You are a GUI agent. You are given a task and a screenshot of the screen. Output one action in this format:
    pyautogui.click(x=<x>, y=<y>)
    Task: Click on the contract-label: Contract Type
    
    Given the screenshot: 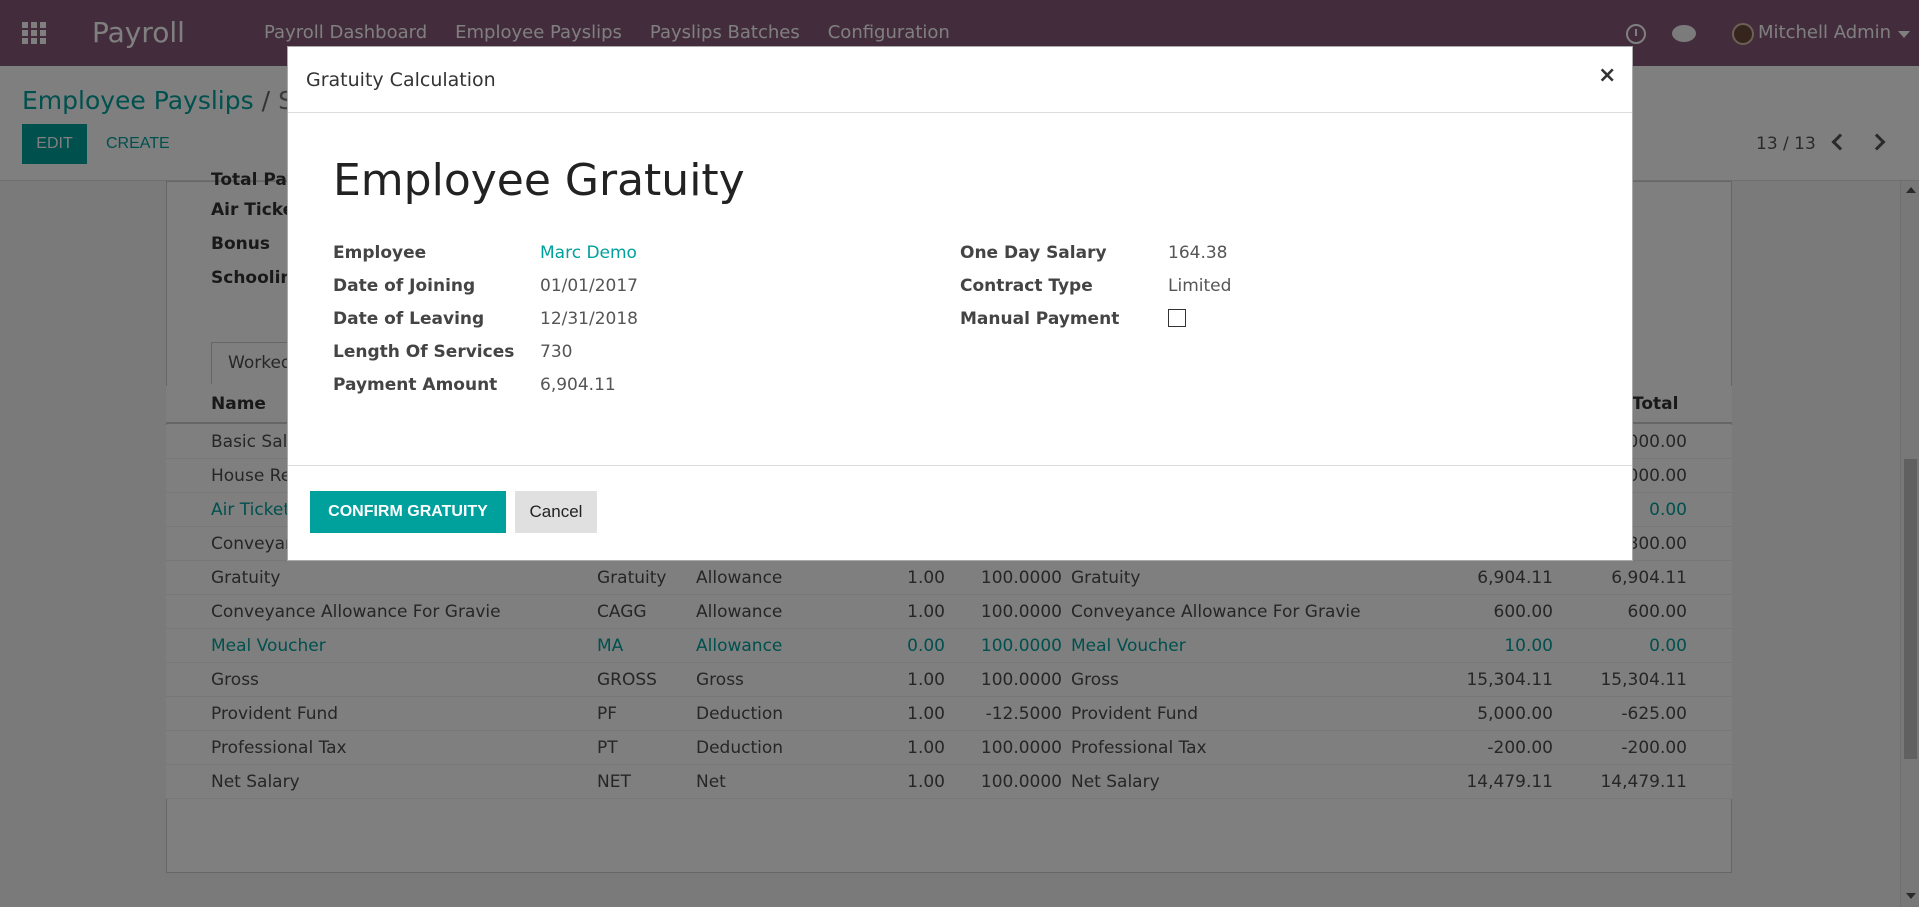 What is the action you would take?
    pyautogui.click(x=1026, y=286)
    